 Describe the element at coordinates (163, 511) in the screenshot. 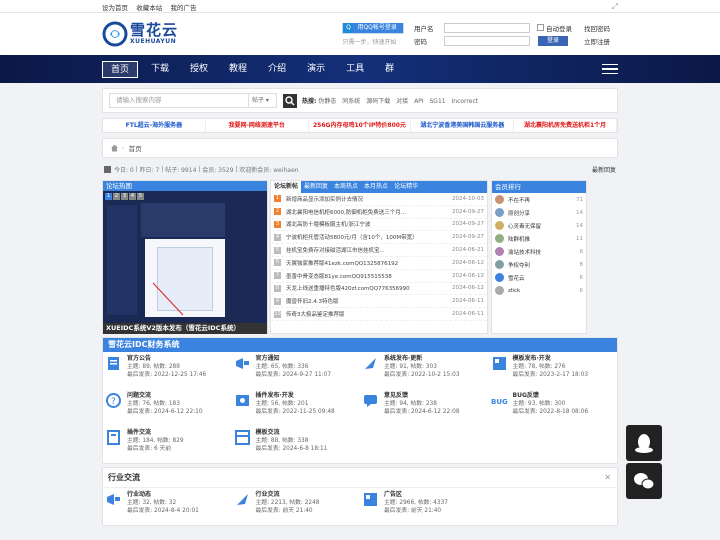

I see `forum-last-post: 最后发表: 2024-8-4 20:01` at that location.